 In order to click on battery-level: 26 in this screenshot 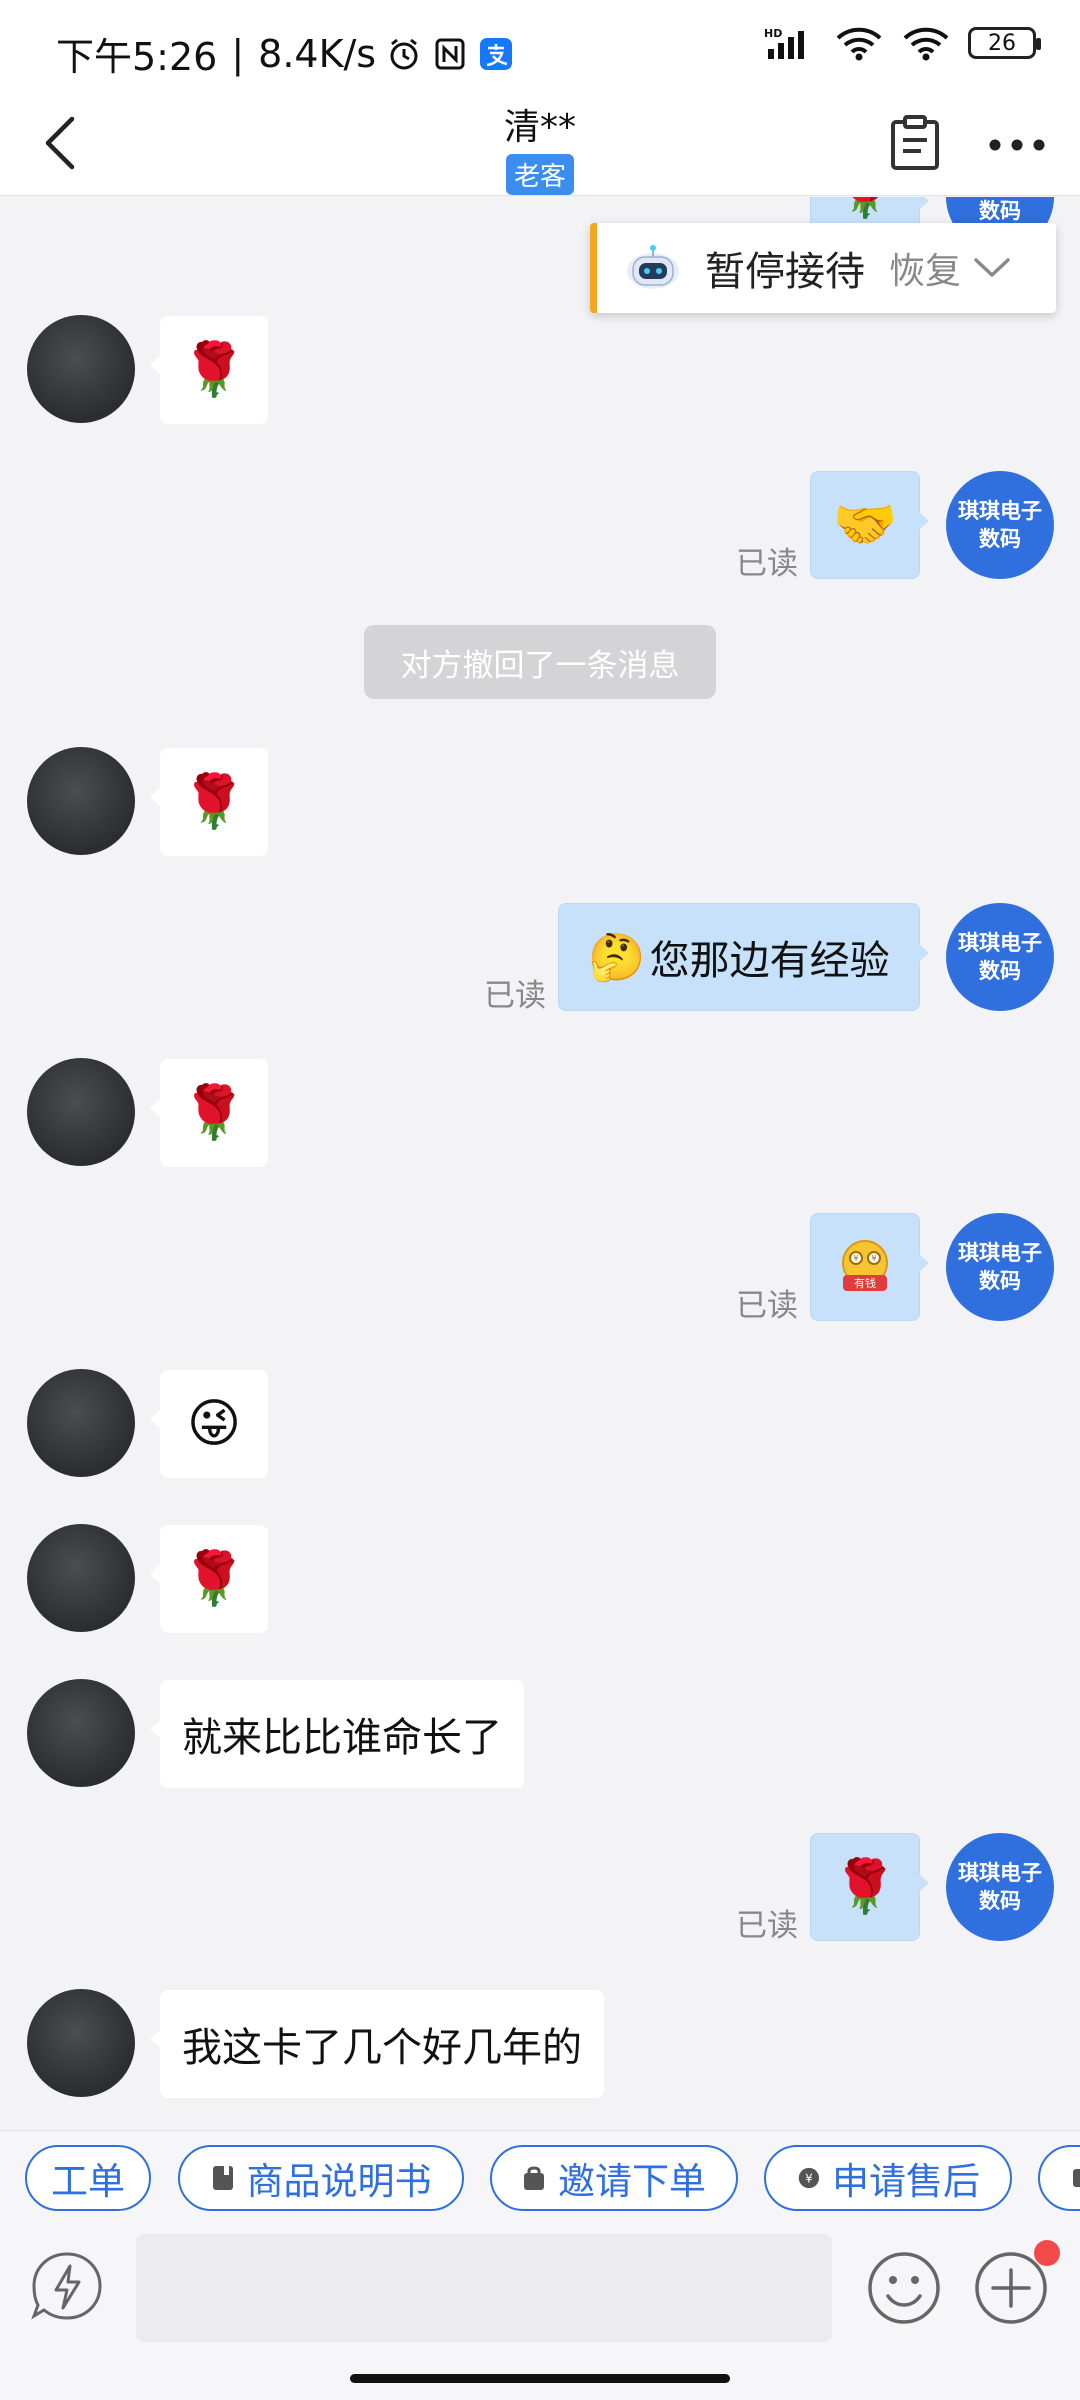, I will do `click(1002, 43)`.